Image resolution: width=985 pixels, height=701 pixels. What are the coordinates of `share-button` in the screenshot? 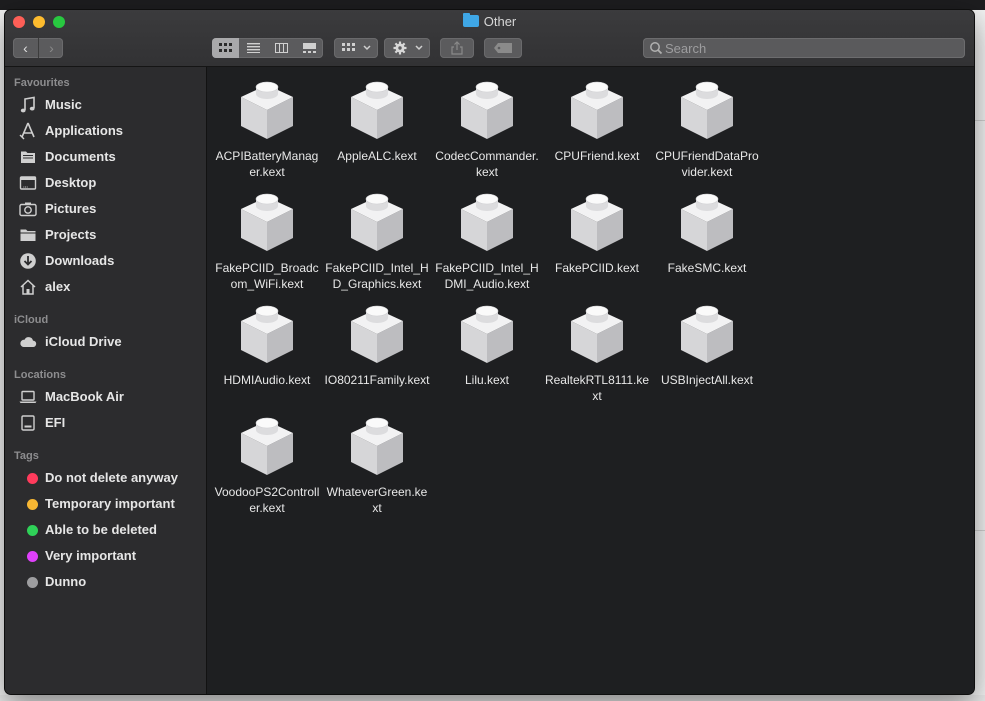 It's located at (457, 48).